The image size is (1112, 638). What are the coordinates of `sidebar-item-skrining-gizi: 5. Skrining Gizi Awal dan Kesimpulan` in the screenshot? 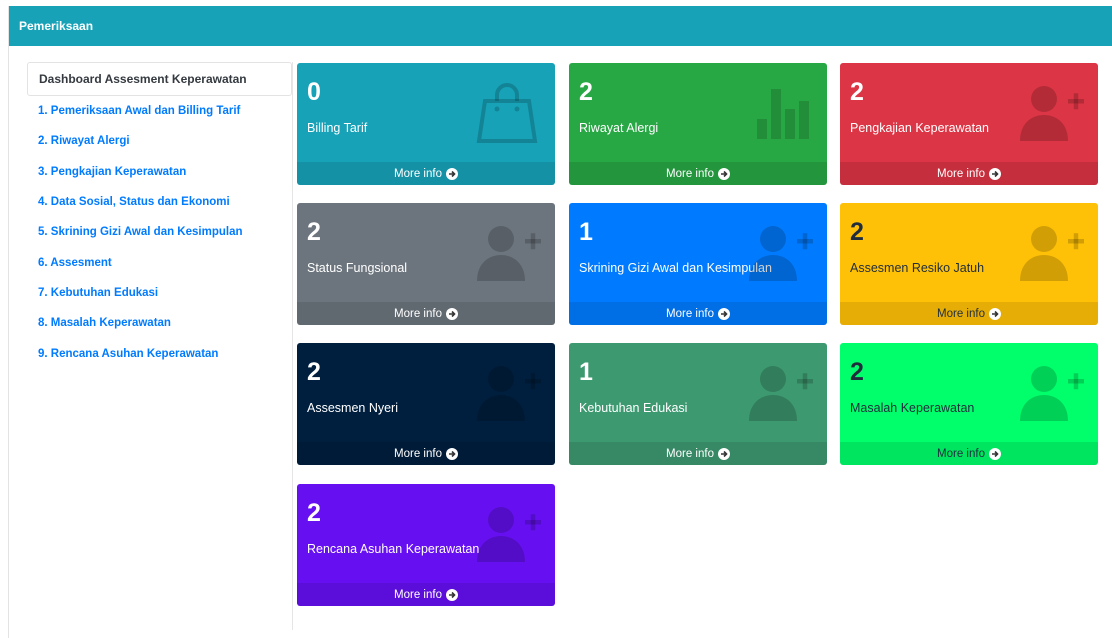 It's located at (159, 232).